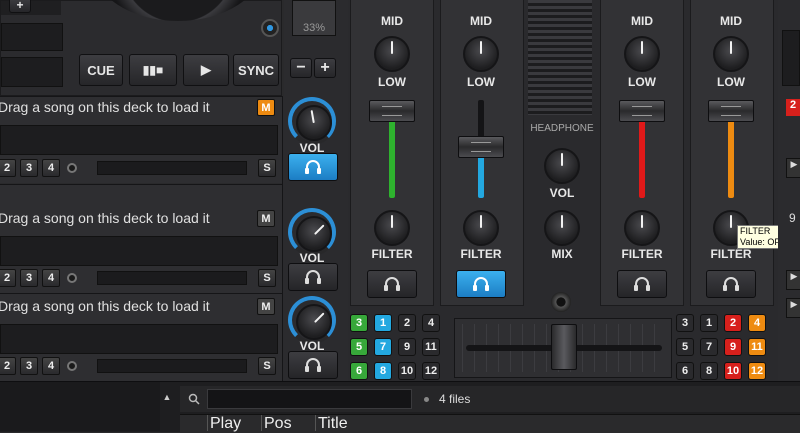  Describe the element at coordinates (431, 347) in the screenshot. I see `left-pad-2-4: 11` at that location.